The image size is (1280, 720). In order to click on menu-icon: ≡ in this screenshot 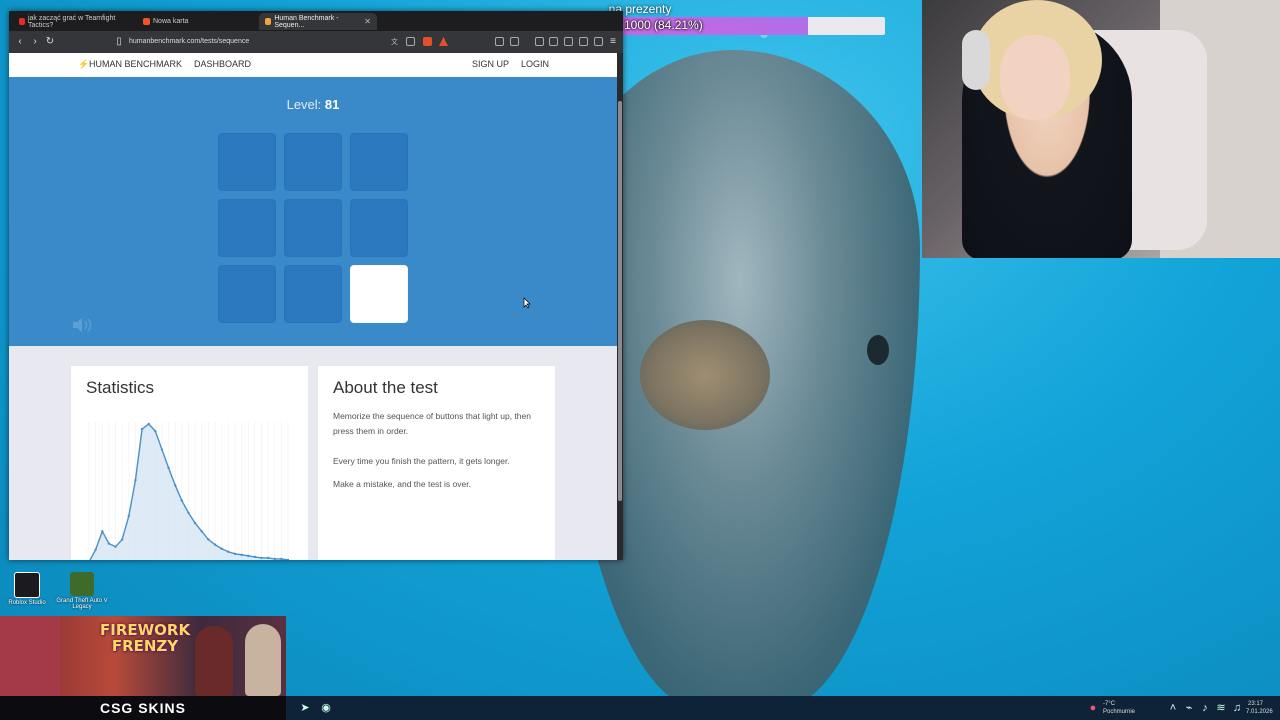, I will do `click(613, 42)`.